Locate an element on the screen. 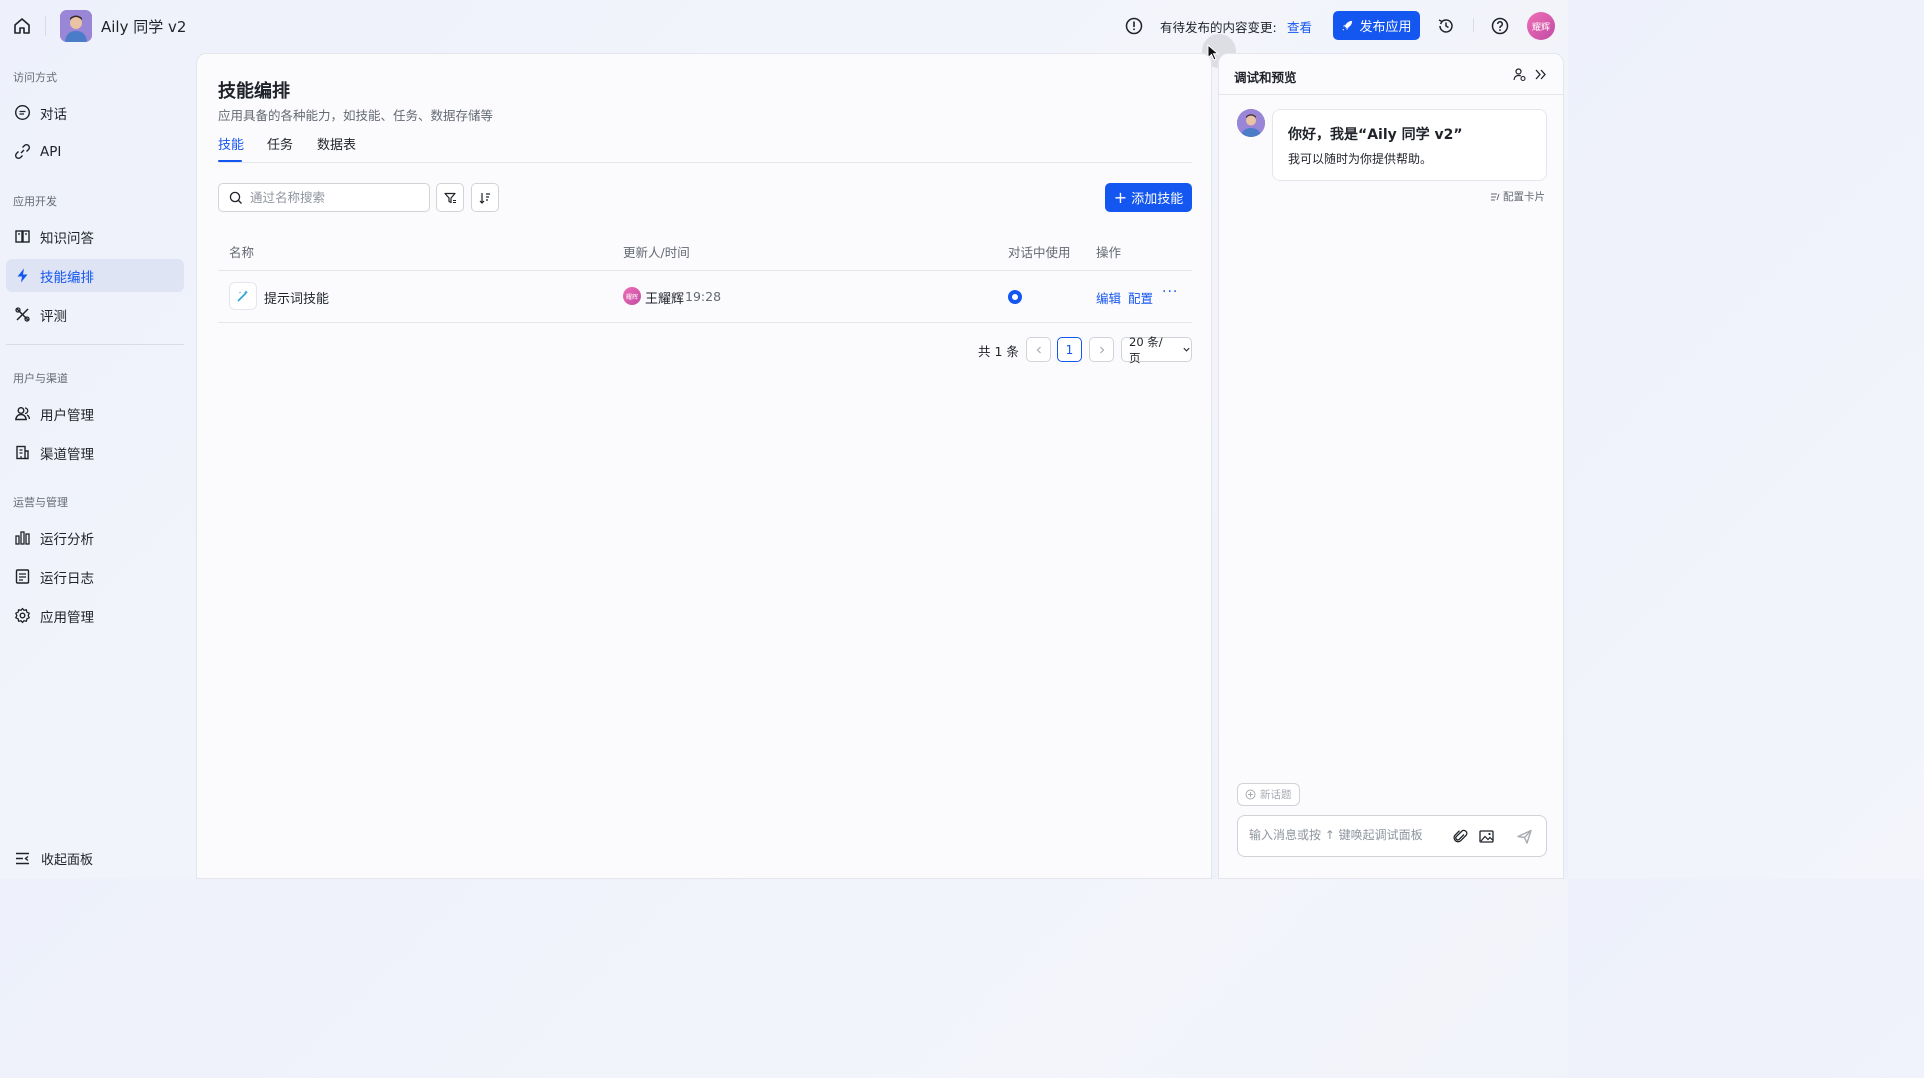 The width and height of the screenshot is (1924, 1078). app-avatar is located at coordinates (76, 26).